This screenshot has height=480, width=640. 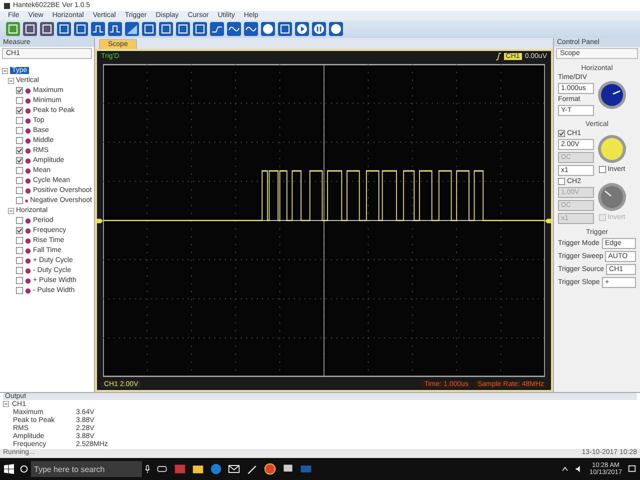 I want to click on rising-edge-icon, so click(x=498, y=56).